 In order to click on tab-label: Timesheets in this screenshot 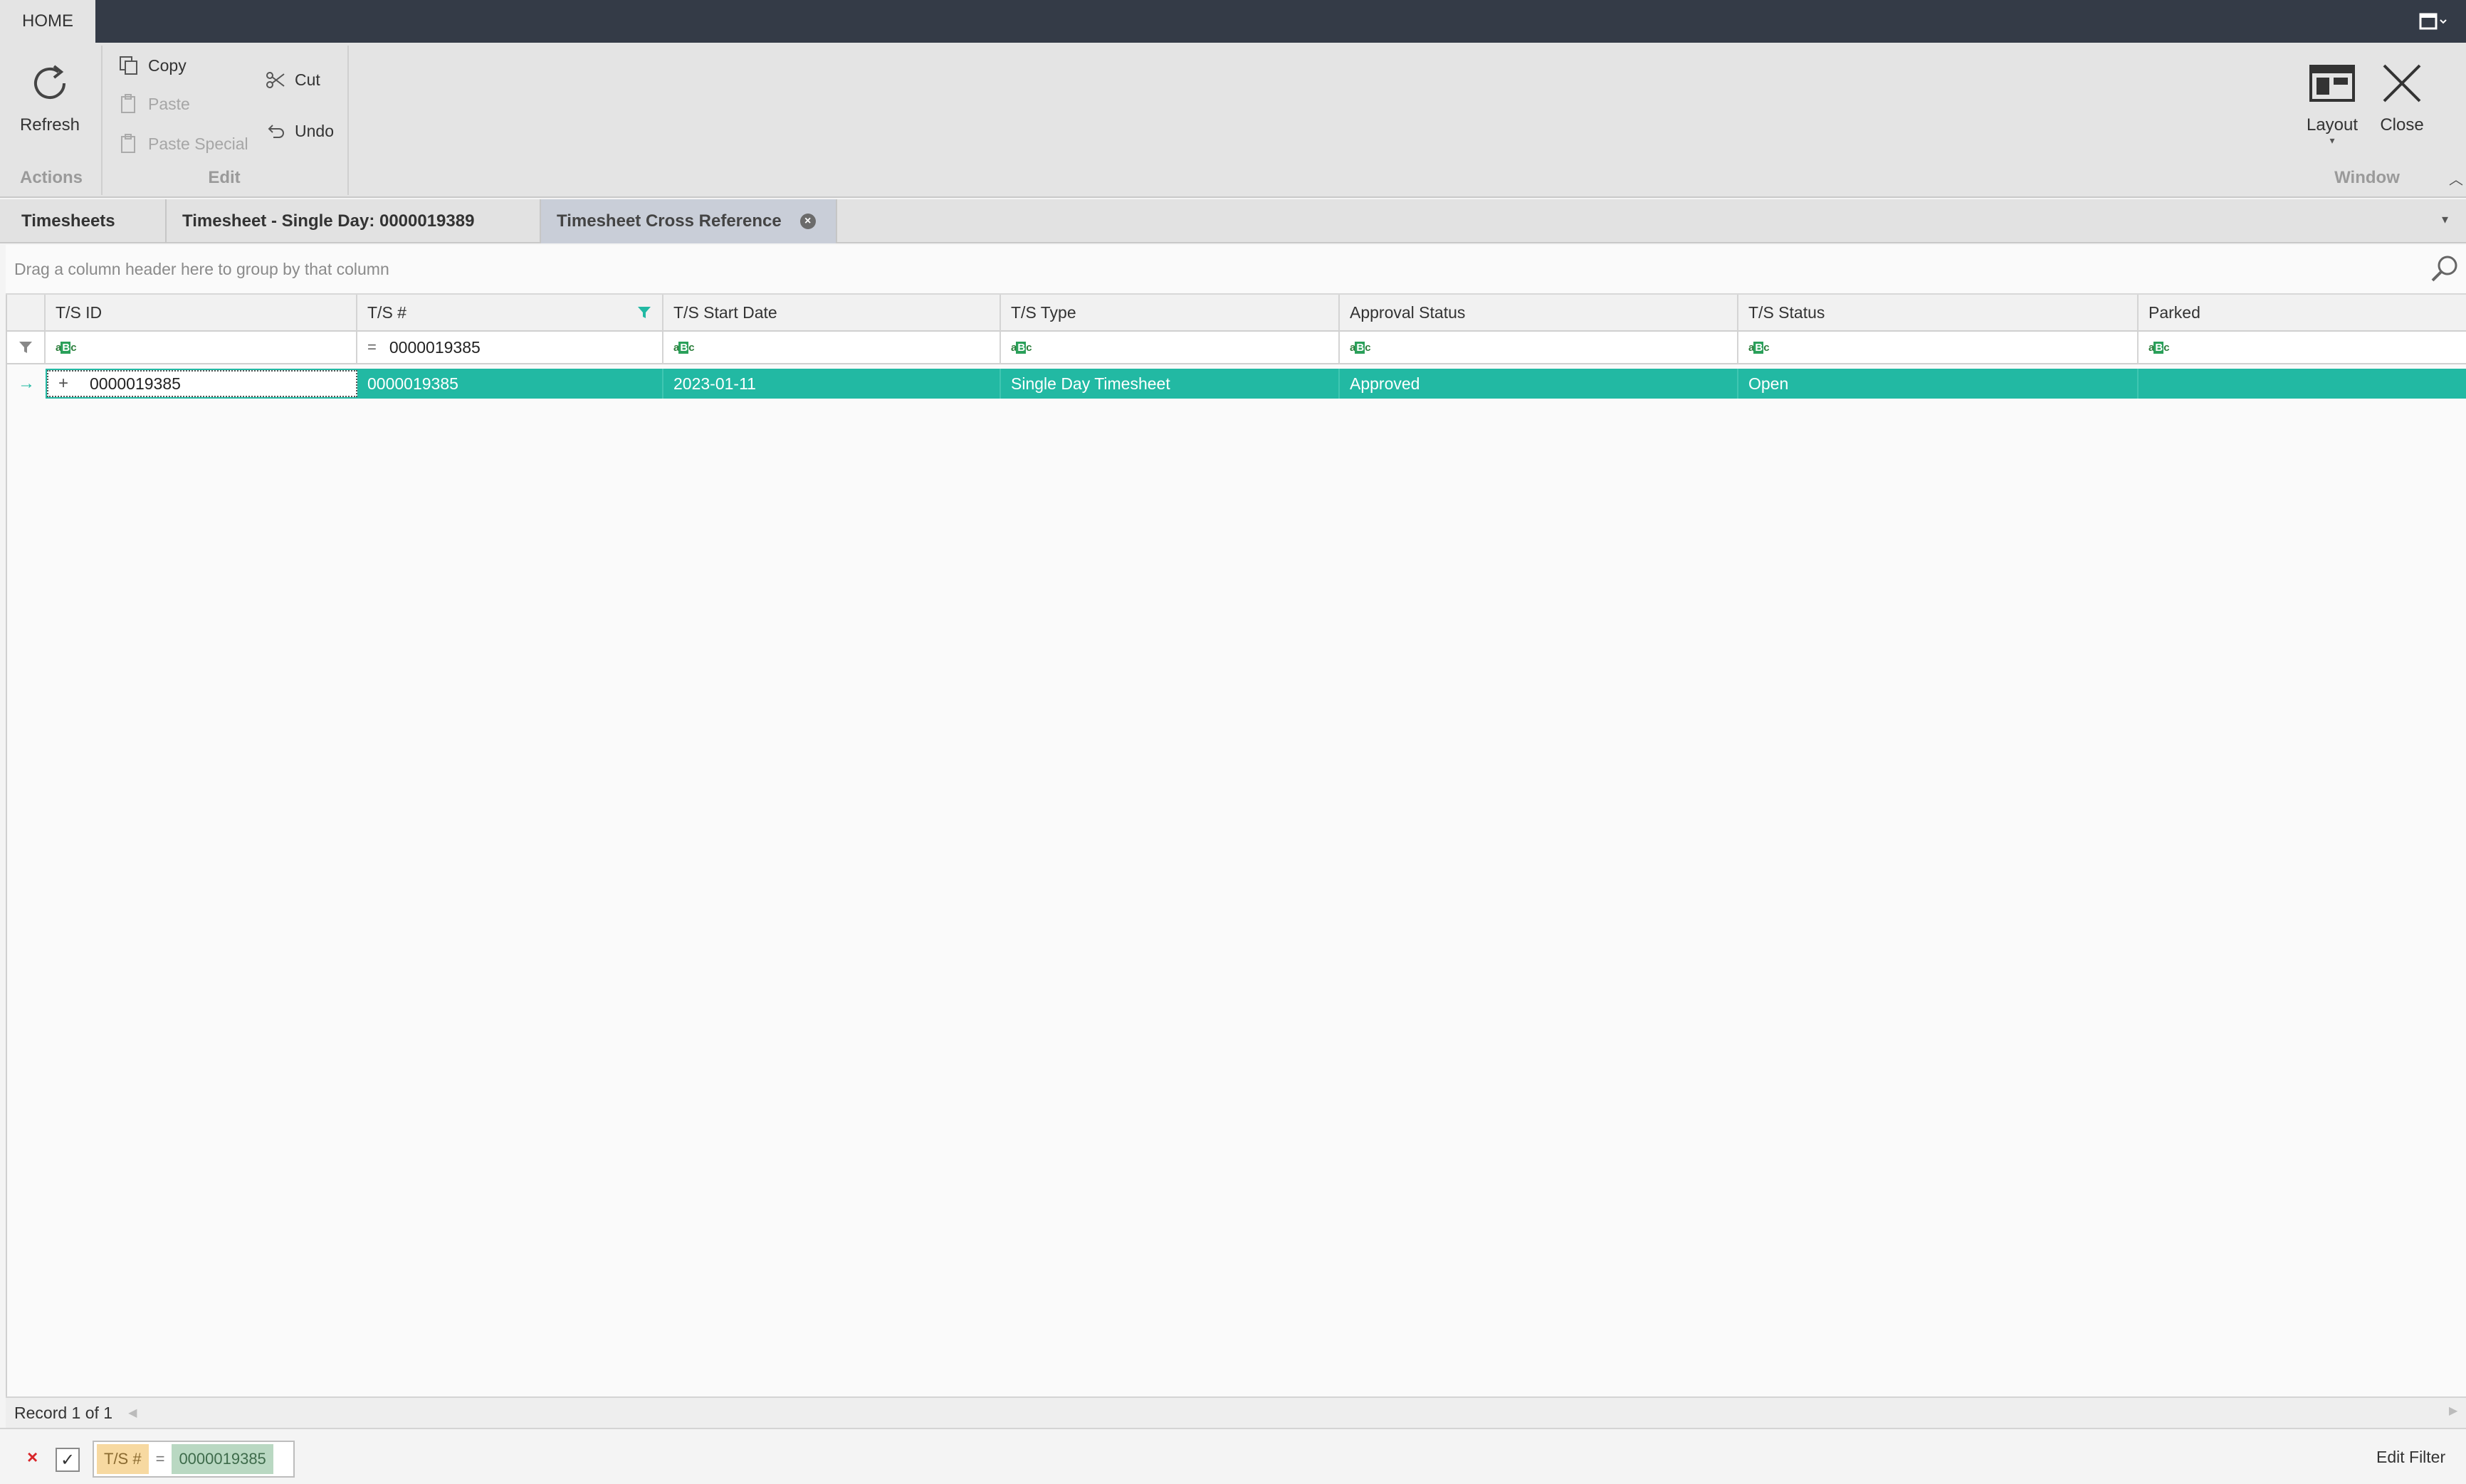, I will do `click(68, 221)`.